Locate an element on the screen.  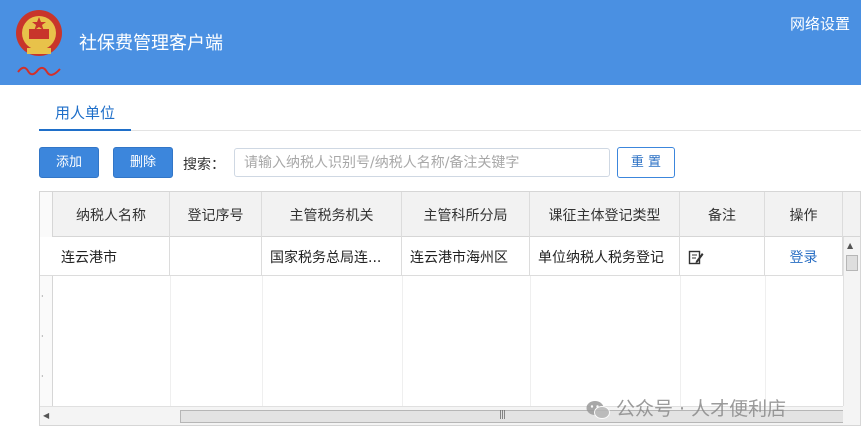
search-input is located at coordinates (422, 162).